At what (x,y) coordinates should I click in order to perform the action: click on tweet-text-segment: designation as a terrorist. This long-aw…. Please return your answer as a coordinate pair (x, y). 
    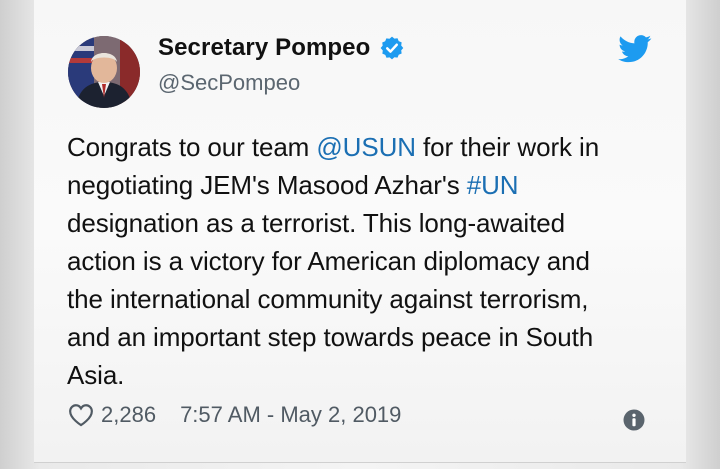
    Looking at the image, I should click on (316, 223).